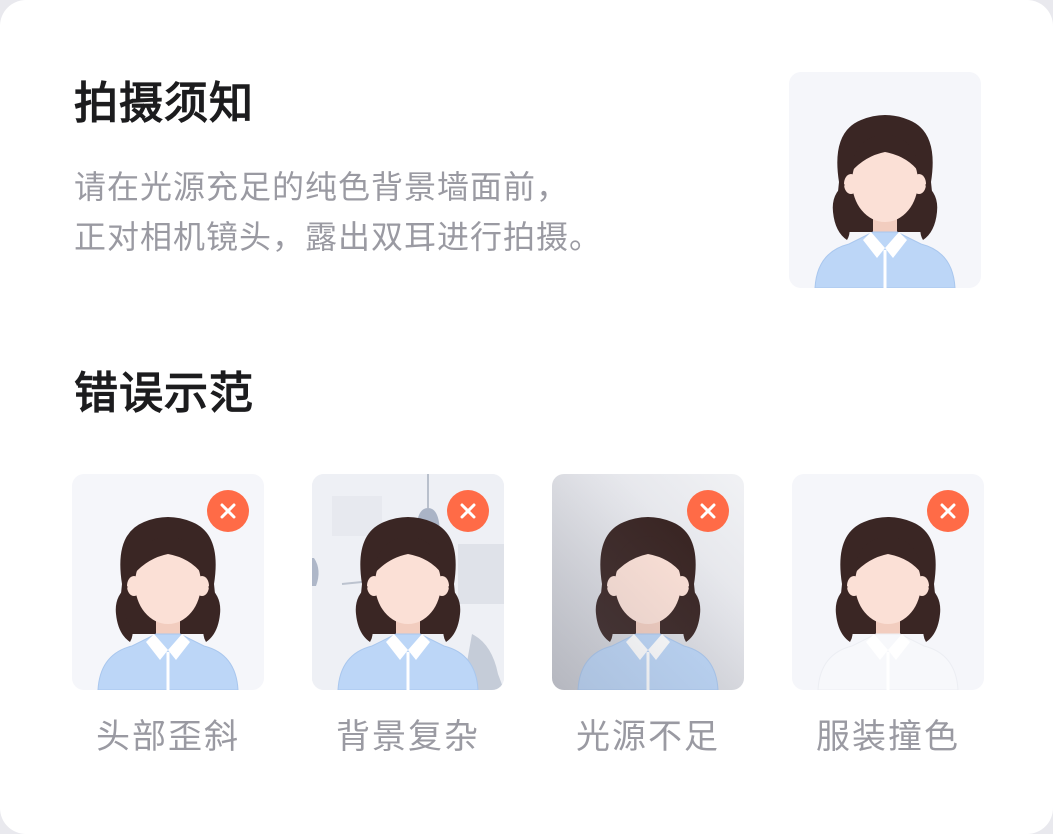 Image resolution: width=1053 pixels, height=834 pixels. What do you see at coordinates (338, 237) in the screenshot?
I see `instructions-line-2: 正对相机镜头，露出双耳进行拍摄。` at bounding box center [338, 237].